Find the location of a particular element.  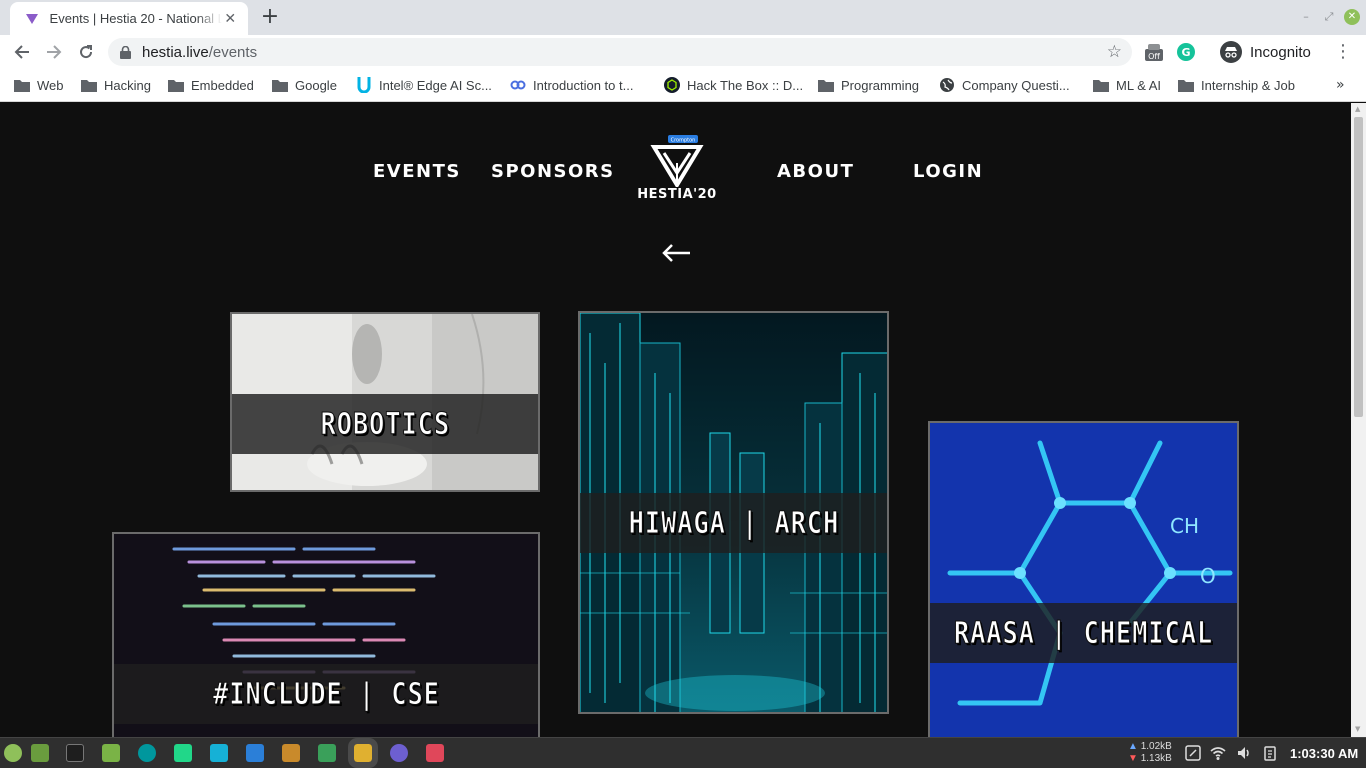

card-title: ROBOTICS is located at coordinates (385, 424).